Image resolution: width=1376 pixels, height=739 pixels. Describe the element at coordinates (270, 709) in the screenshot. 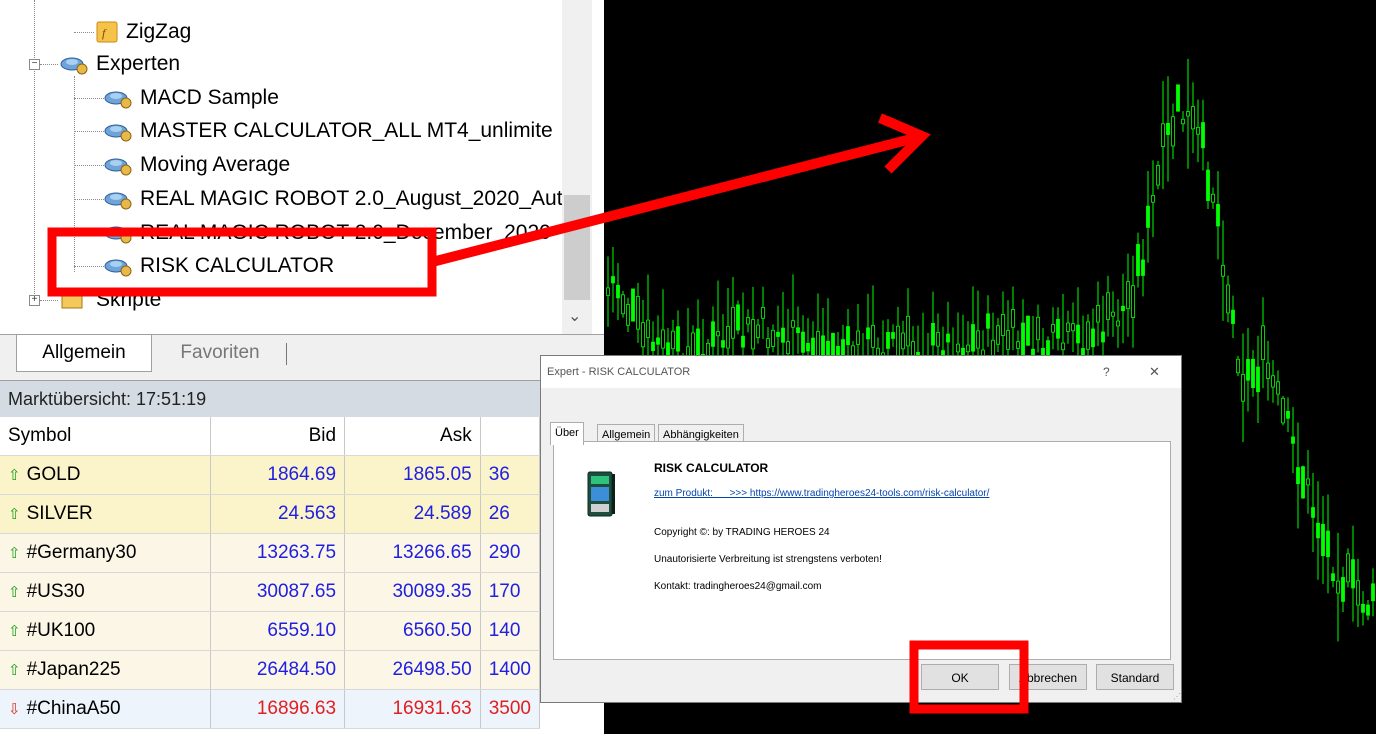

I see `table-row: ⇩ #ChinaA50 16896.63 16931.63 3500` at that location.